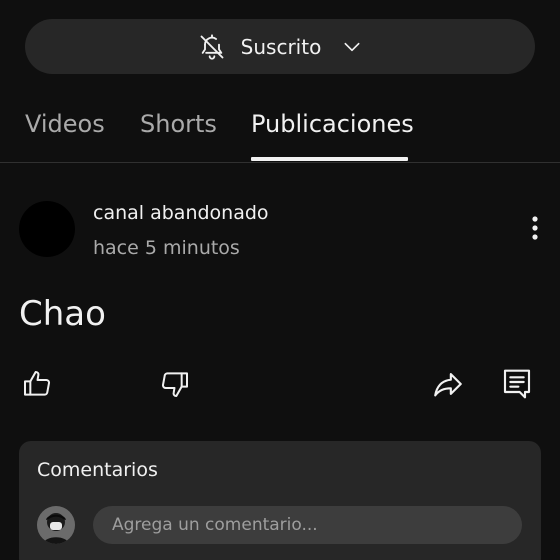  Describe the element at coordinates (166, 248) in the screenshot. I see `post-timestamp: hace 5 minutos` at that location.